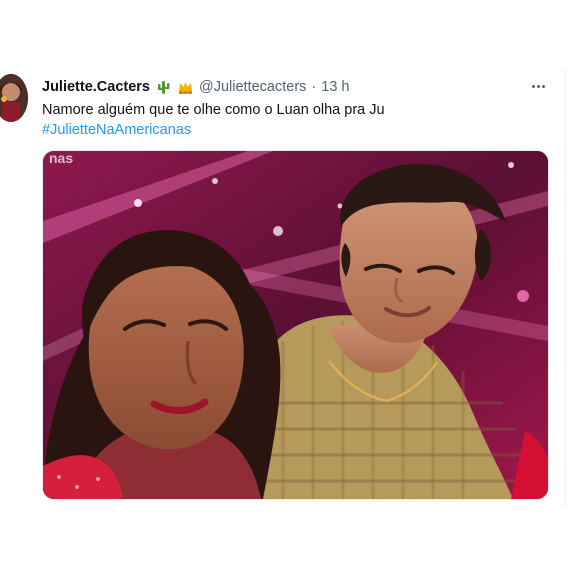 The width and height of the screenshot is (580, 580). Describe the element at coordinates (163, 87) in the screenshot. I see `cactus-emoji-icon` at that location.